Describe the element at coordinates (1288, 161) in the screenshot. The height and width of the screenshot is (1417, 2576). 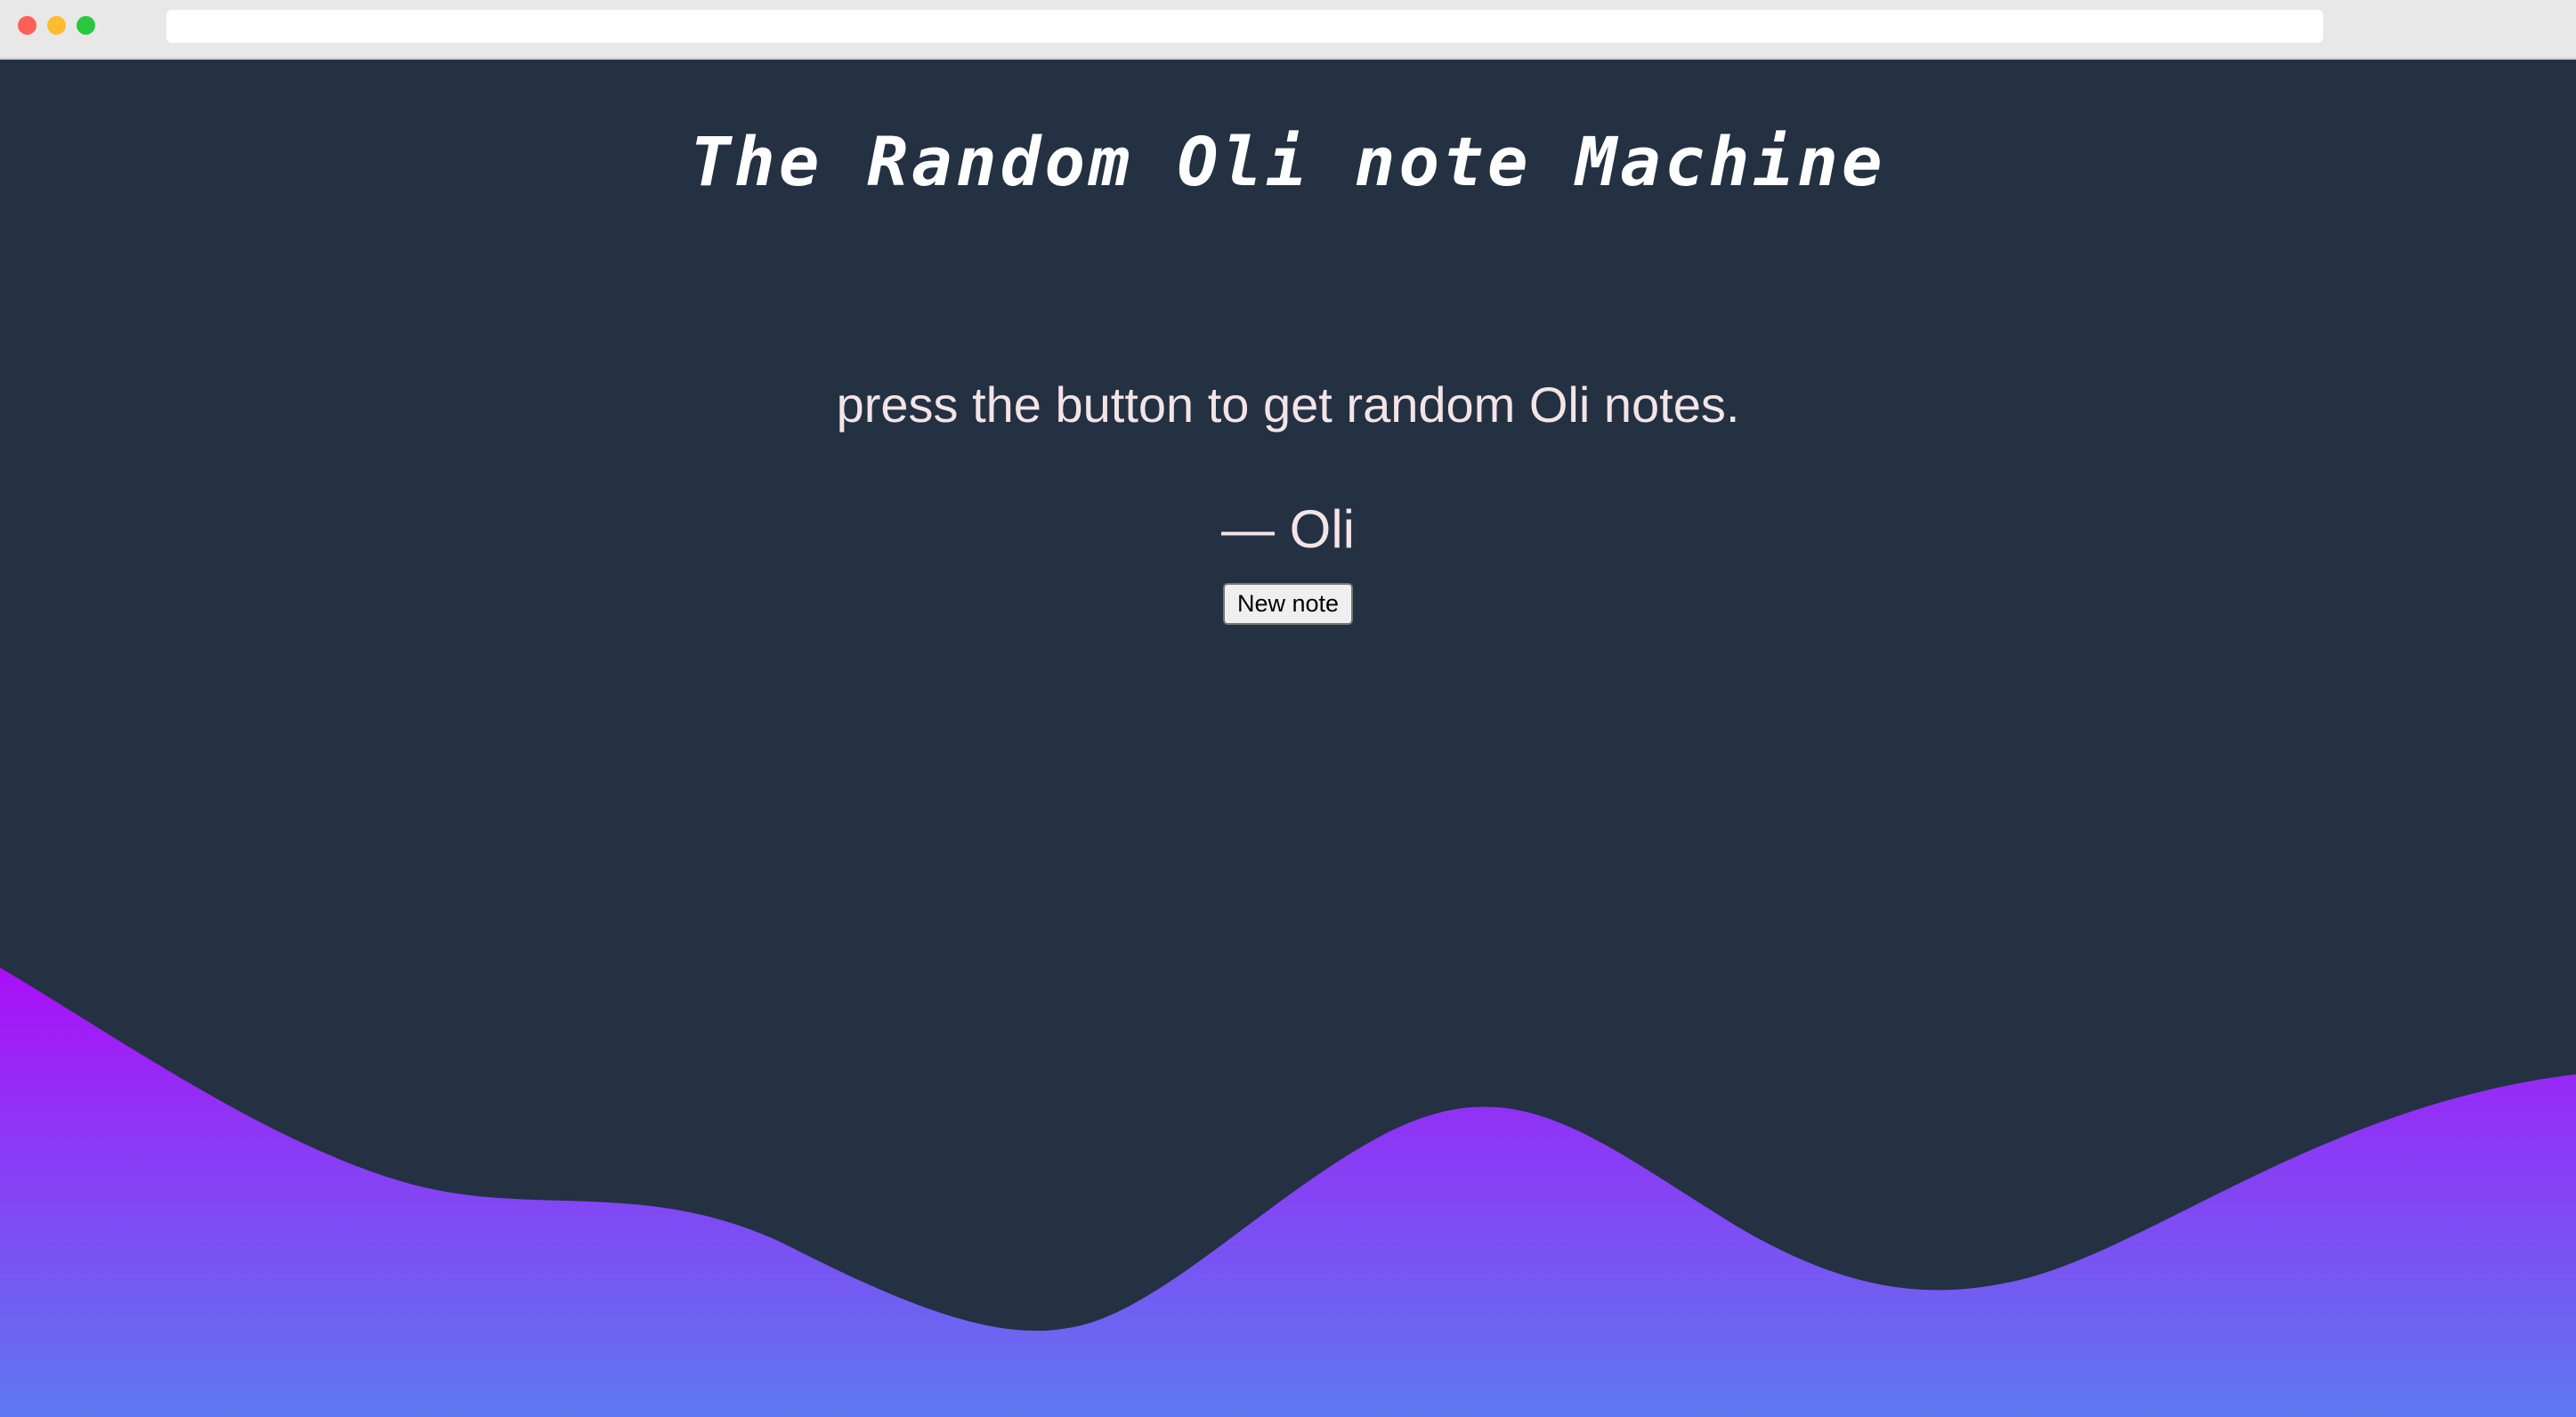
I see `page-title: The Random Oli note Machine` at that location.